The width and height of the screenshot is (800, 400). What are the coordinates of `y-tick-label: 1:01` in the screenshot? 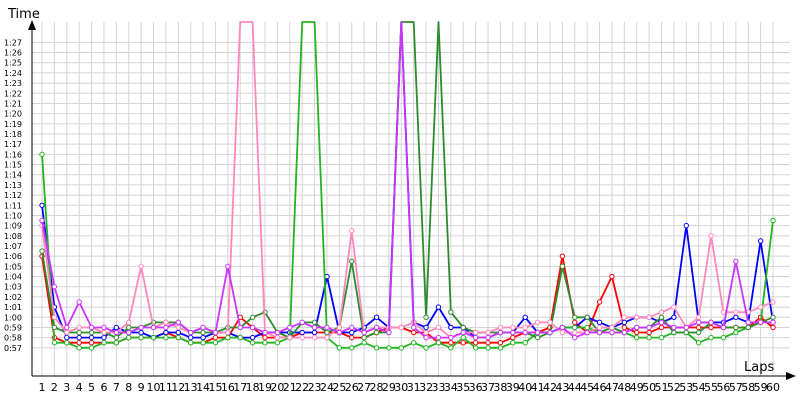 It's located at (13, 307).